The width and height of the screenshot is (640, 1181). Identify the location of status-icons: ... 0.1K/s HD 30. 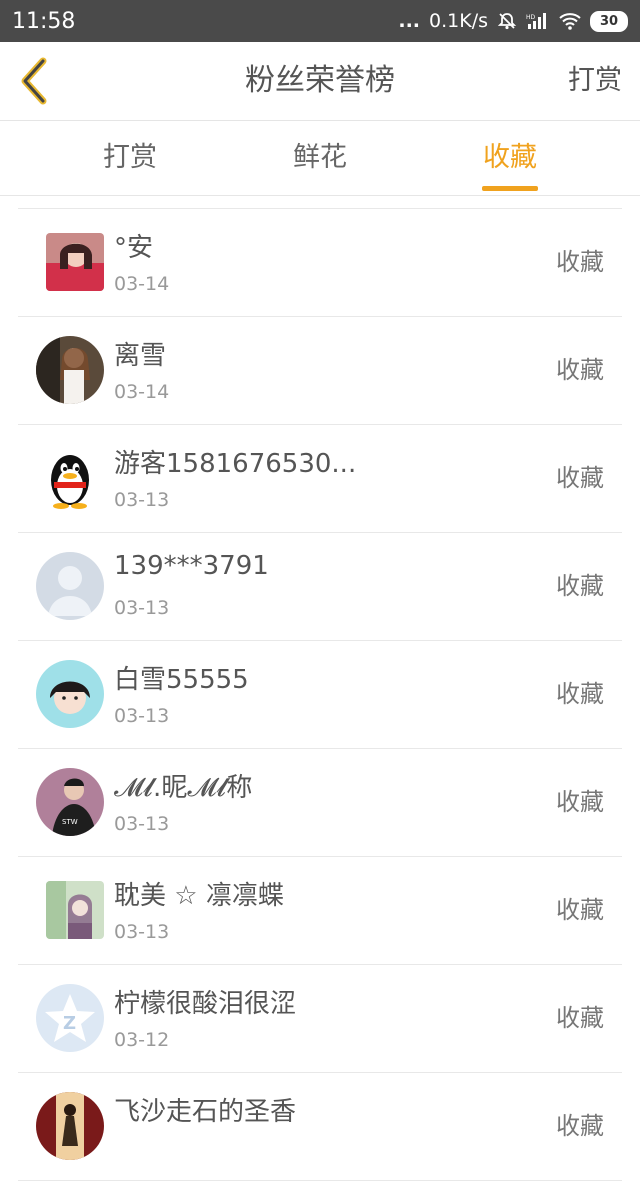
(513, 21).